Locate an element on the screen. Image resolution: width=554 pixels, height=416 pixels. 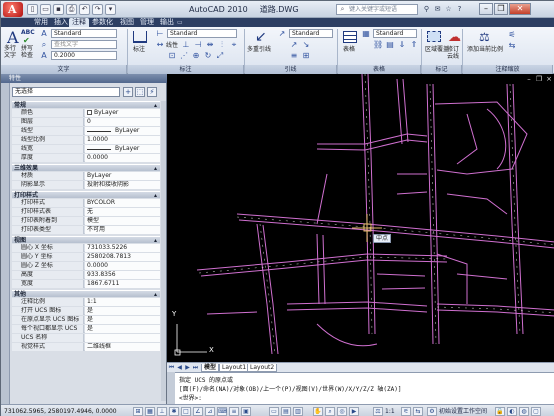
add-delete-scales-icon: ⚟ is located at coordinates (512, 34).